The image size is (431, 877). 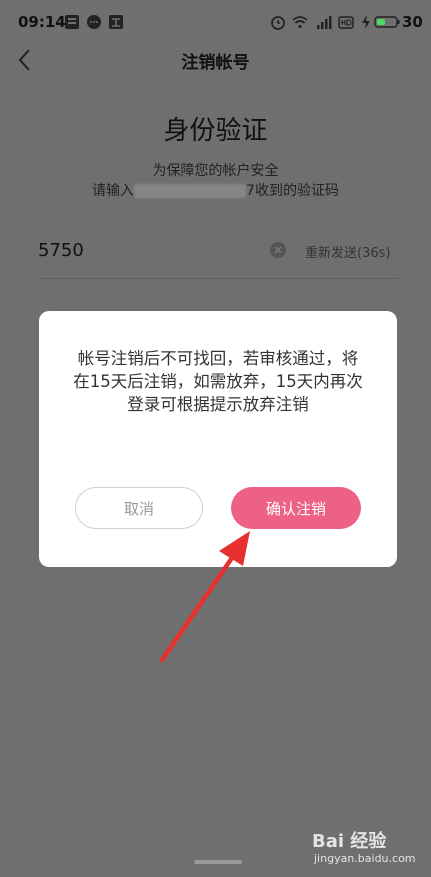 I want to click on verification-code-input: 5750, so click(x=61, y=250).